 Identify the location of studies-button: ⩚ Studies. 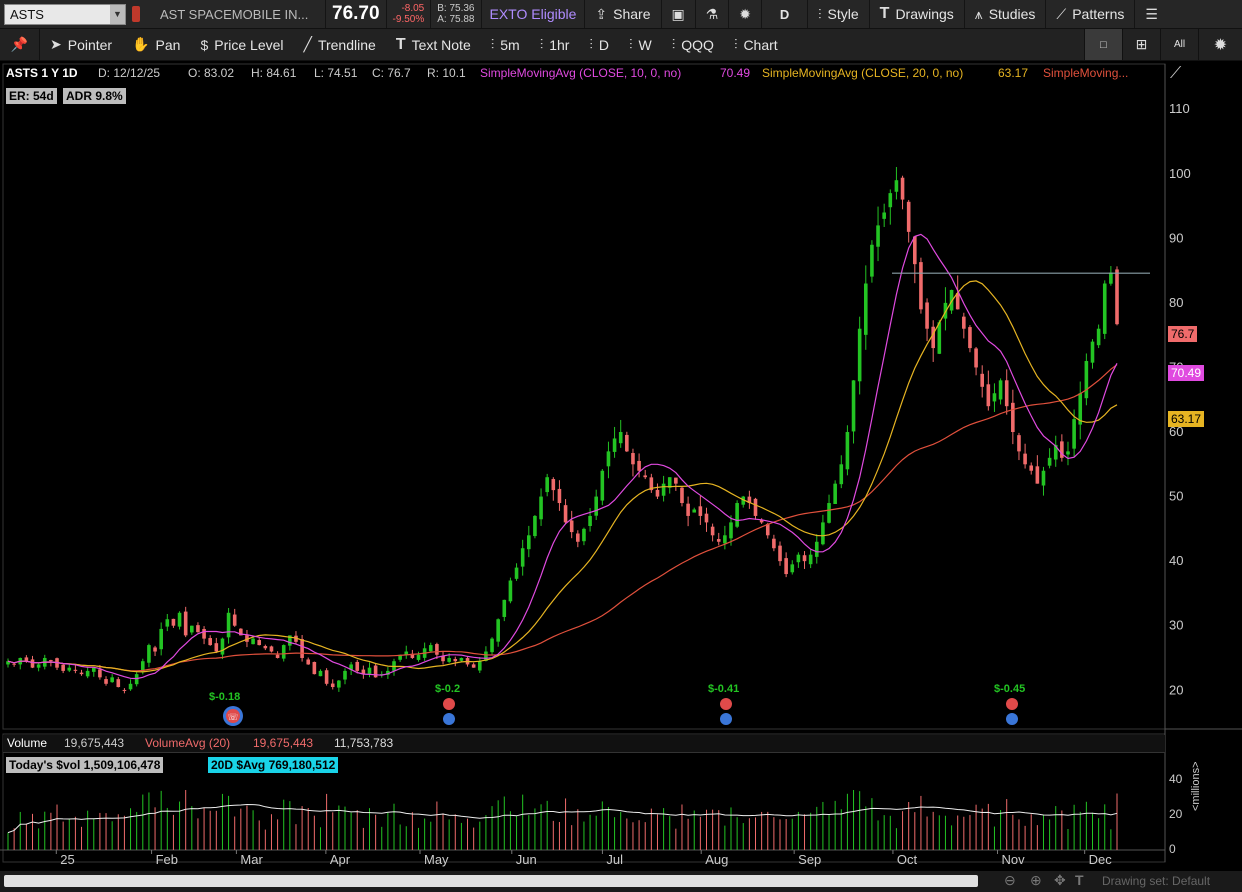
(1006, 14).